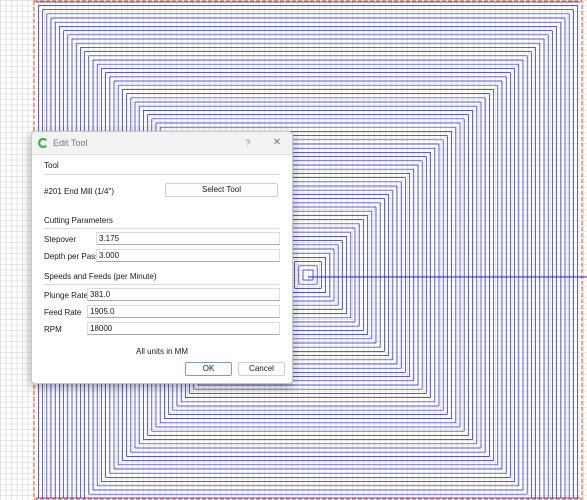  Describe the element at coordinates (261, 369) in the screenshot. I see `cancel-button: Cancel` at that location.